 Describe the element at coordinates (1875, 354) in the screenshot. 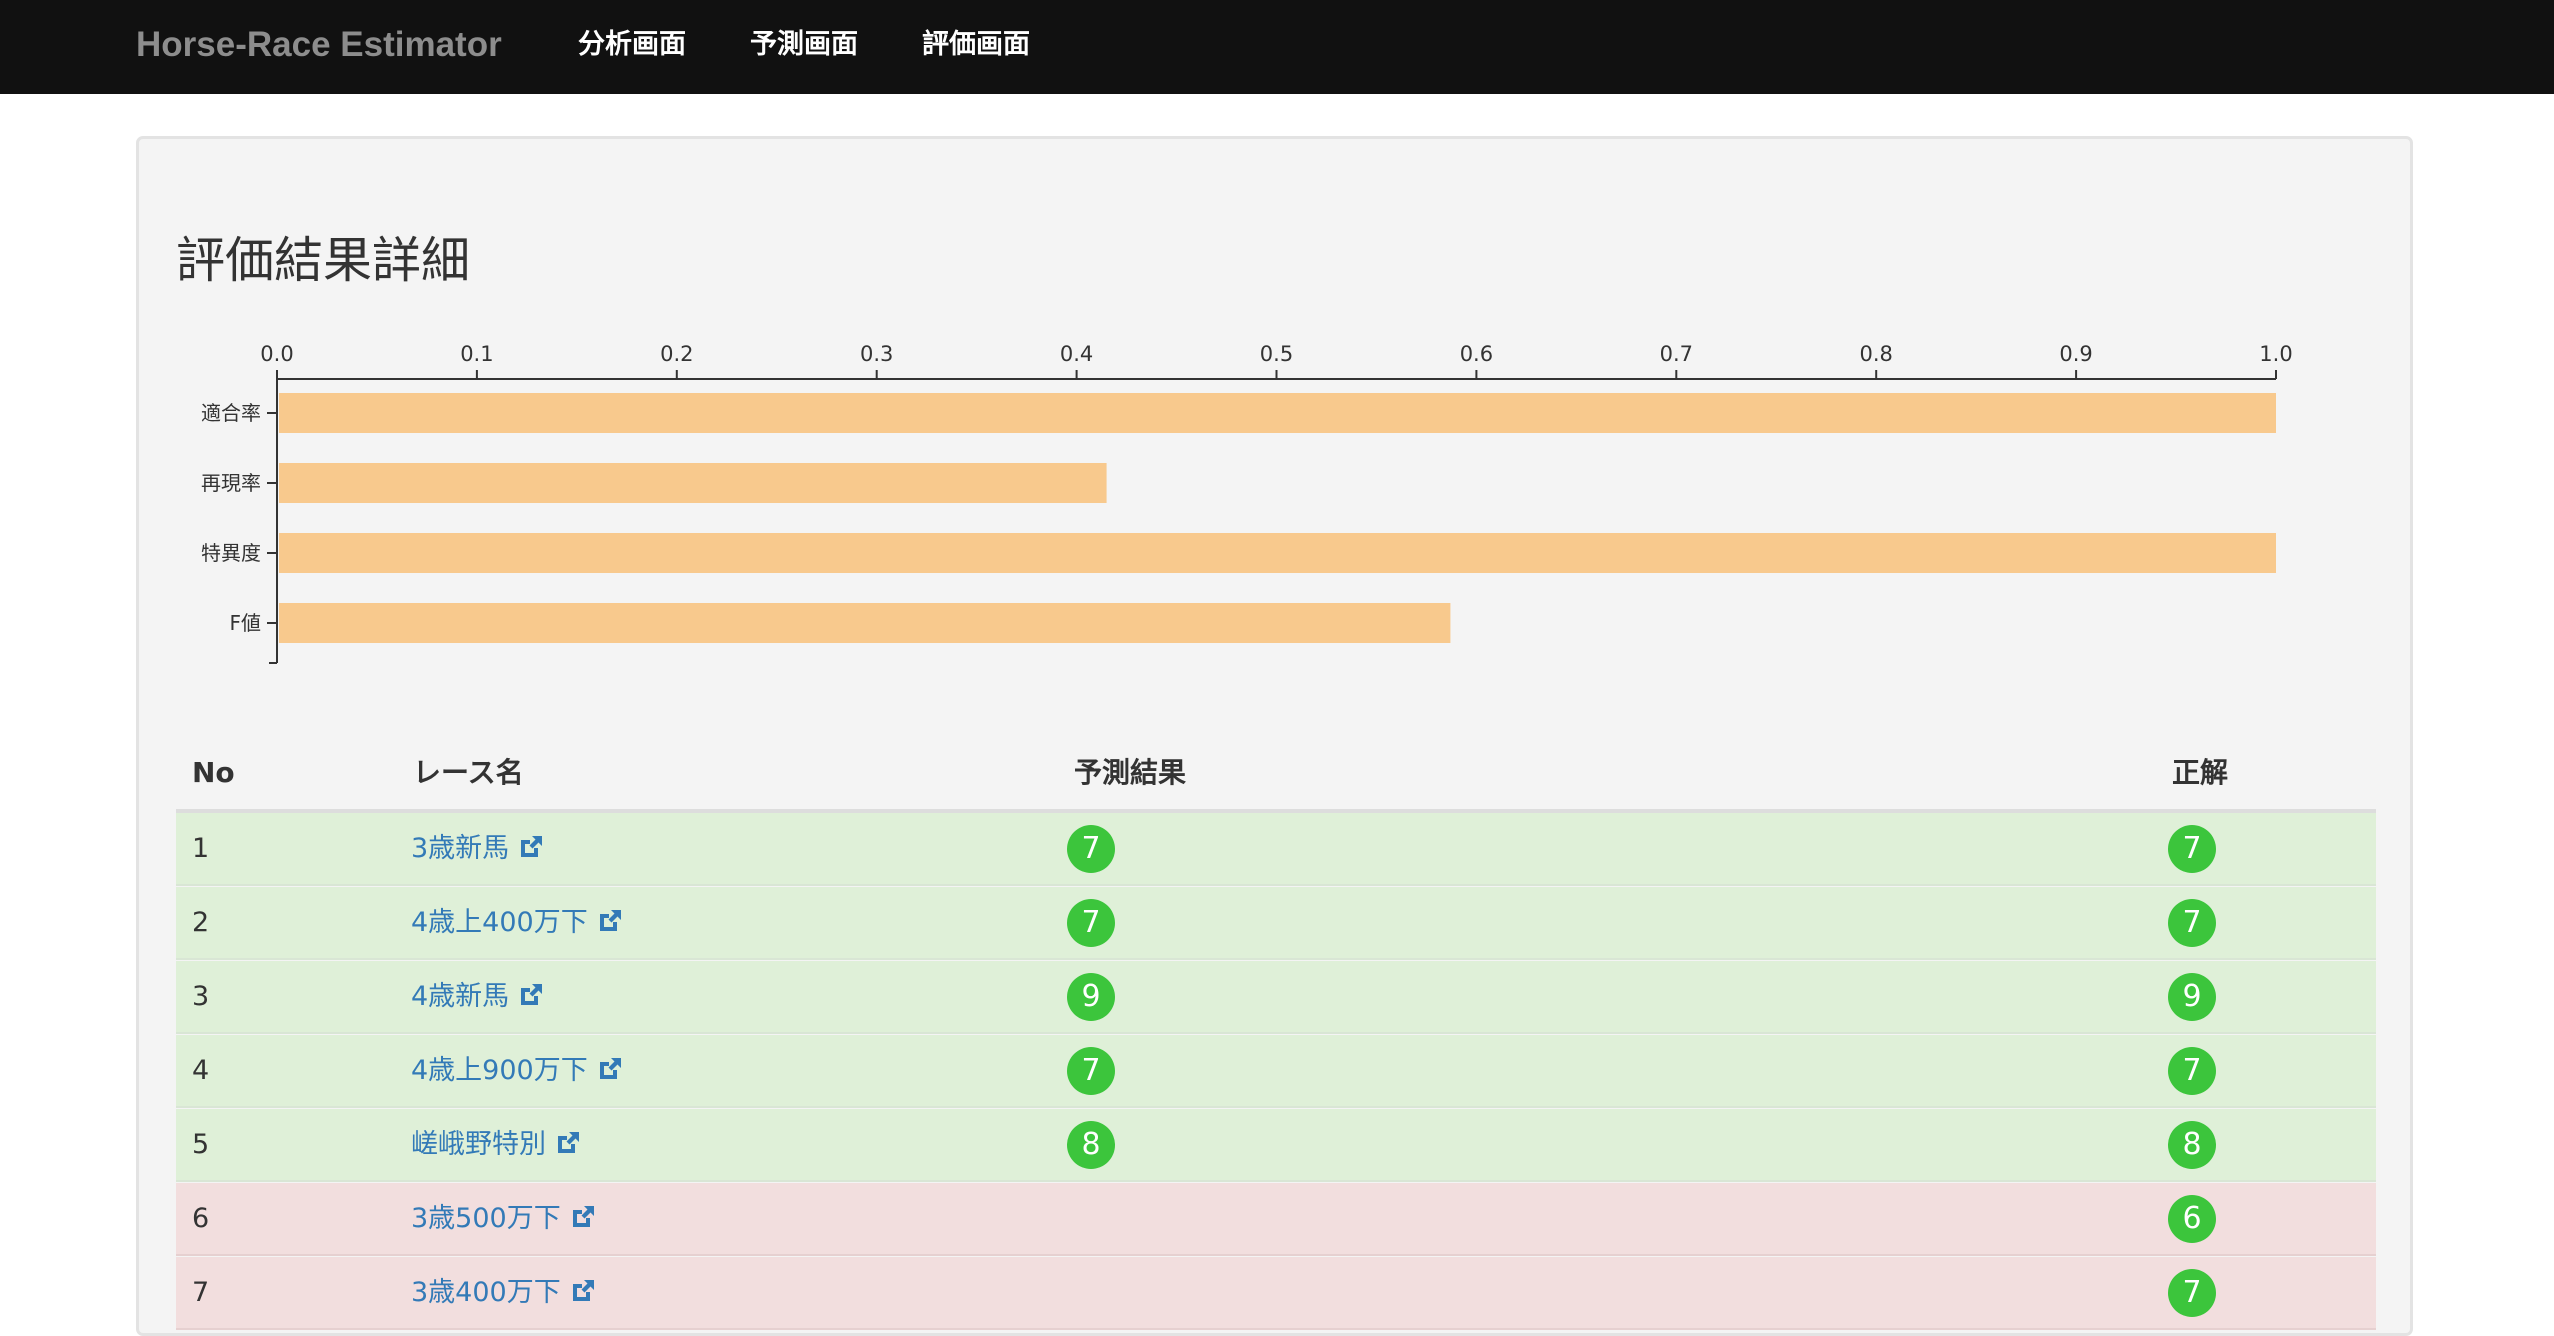

I see `x-tick-label: 0.8` at that location.